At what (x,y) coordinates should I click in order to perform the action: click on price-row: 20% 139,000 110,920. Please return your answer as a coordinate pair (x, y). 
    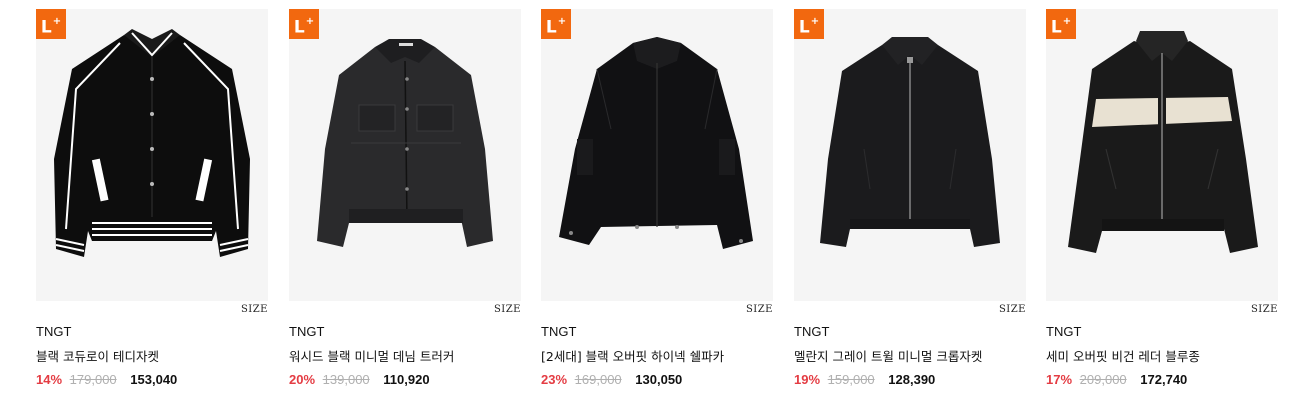
    Looking at the image, I should click on (359, 379).